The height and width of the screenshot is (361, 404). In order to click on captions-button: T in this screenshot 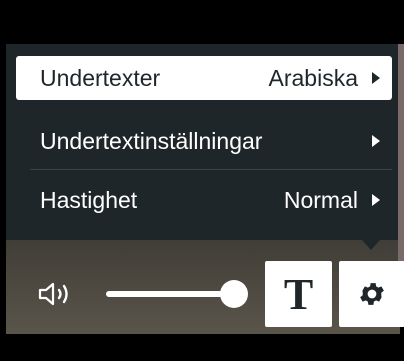, I will do `click(298, 294)`.